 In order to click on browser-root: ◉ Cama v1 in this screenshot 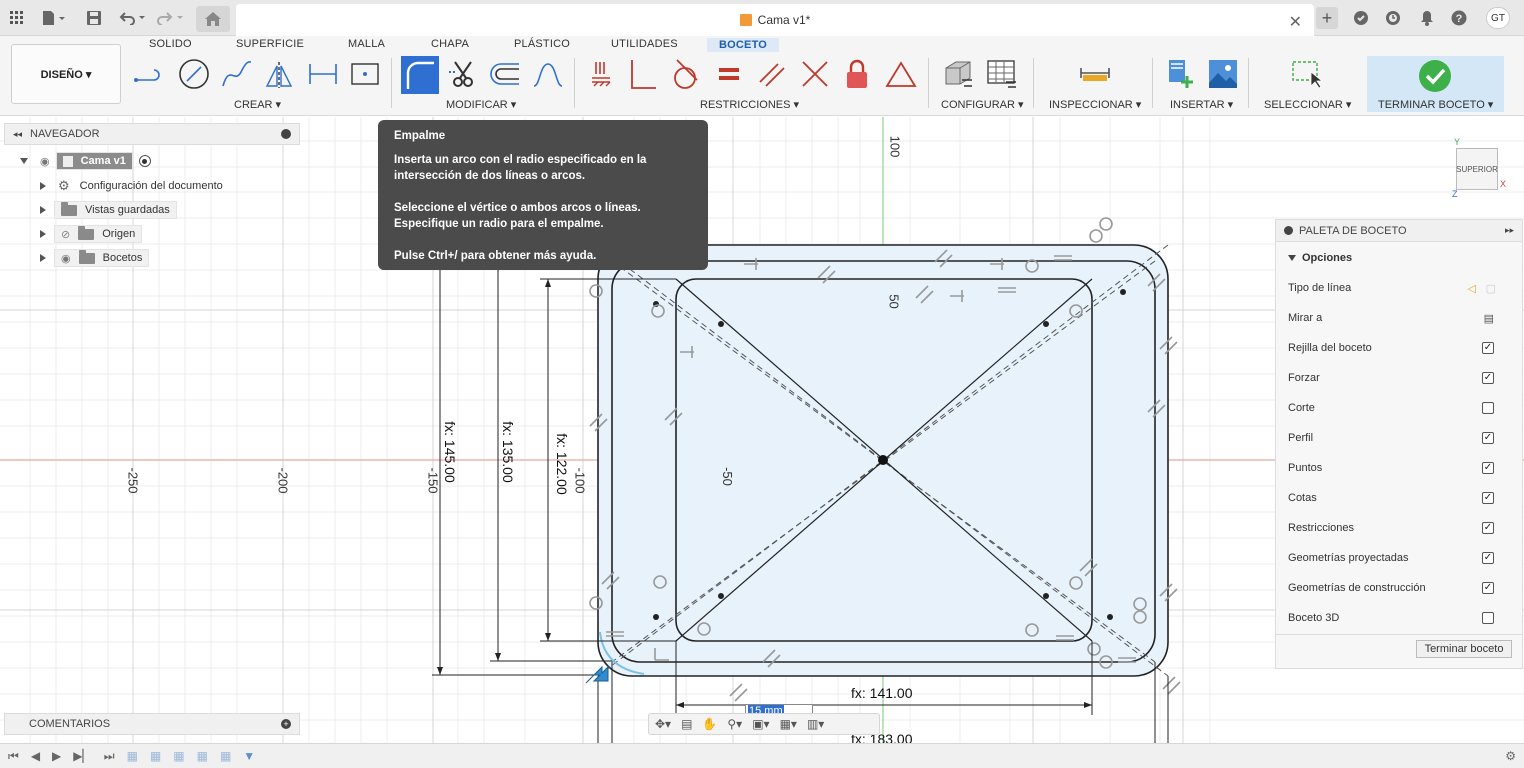, I will do `click(85, 161)`.